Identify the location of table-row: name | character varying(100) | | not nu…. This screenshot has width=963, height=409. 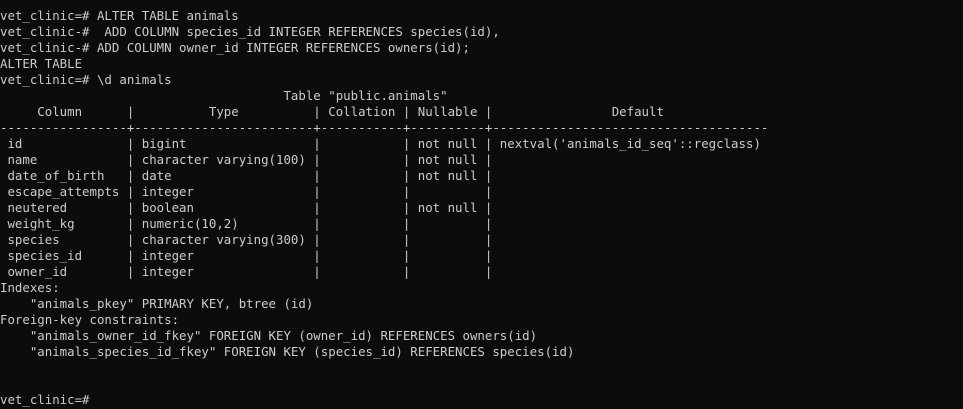
(246, 159).